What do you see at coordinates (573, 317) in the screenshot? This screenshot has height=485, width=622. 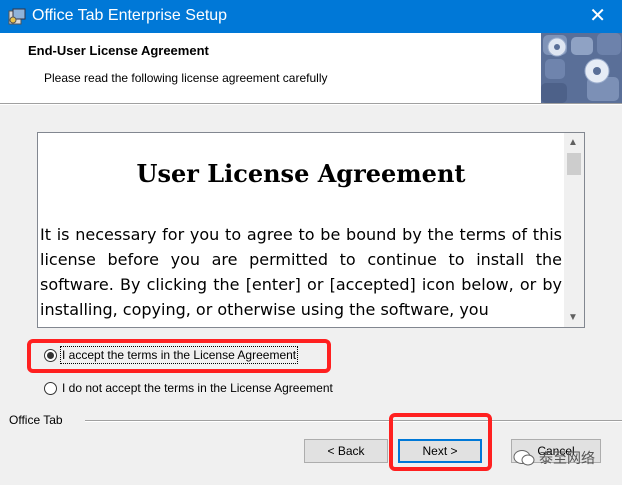 I see `scroll-down-icon: ▼` at bounding box center [573, 317].